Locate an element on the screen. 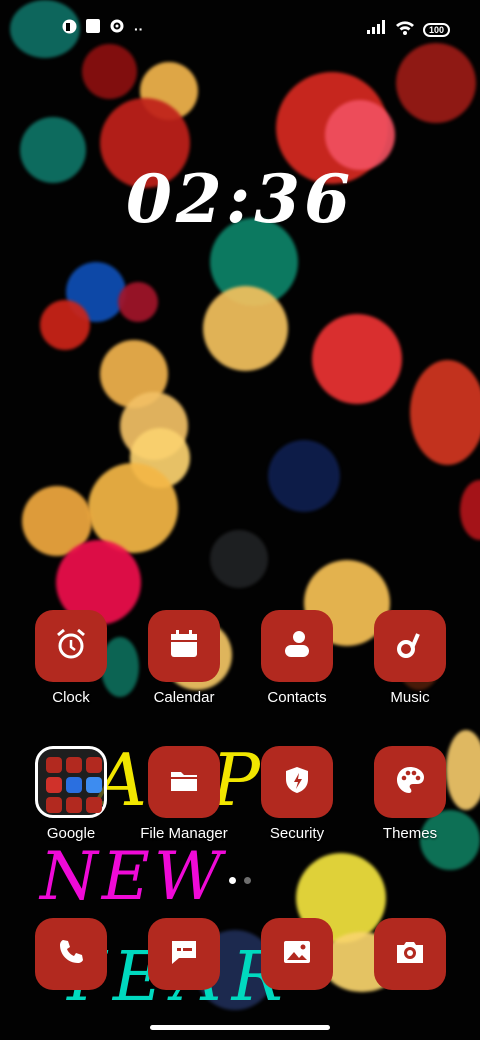 Image resolution: width=480 pixels, height=1040 pixels. app-themes: Themes is located at coordinates (410, 794).